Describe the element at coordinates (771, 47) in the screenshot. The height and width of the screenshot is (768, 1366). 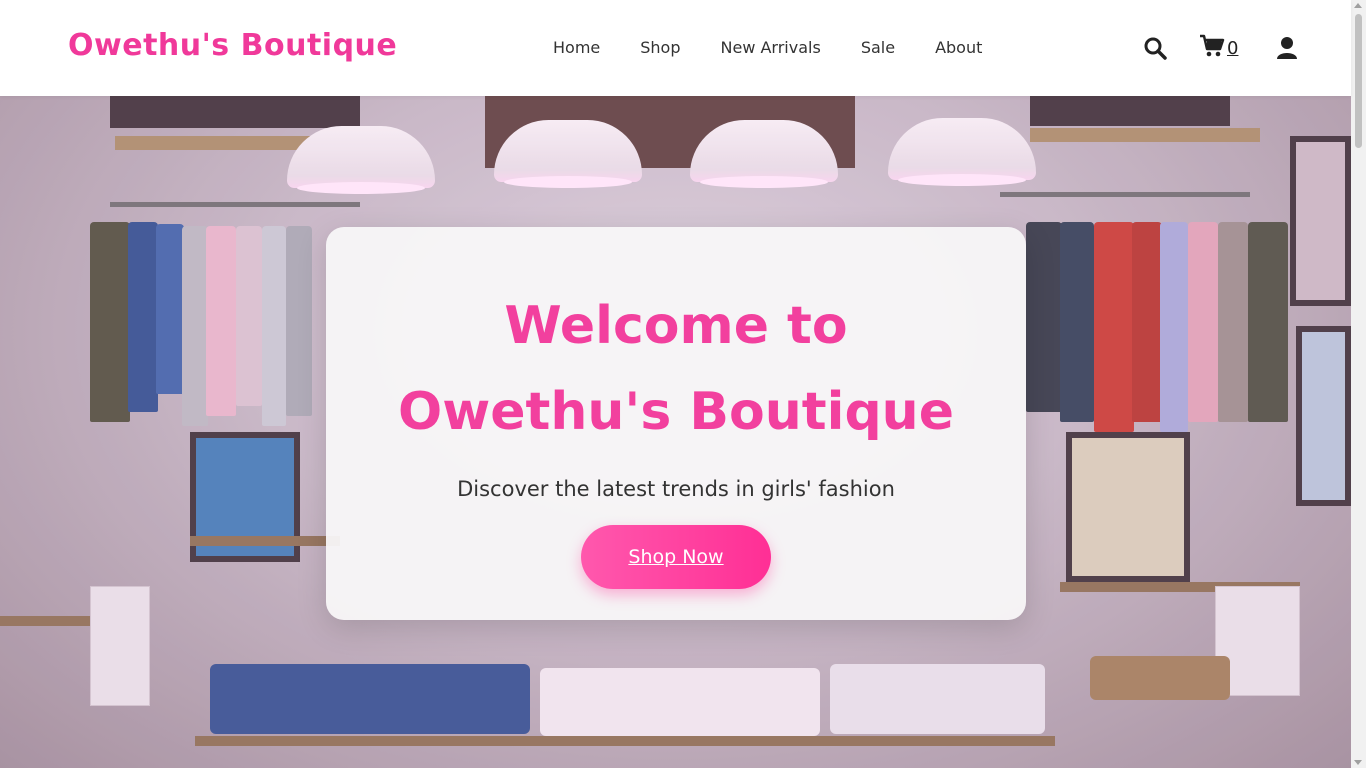
I see `nav-new-arrivals: New Arrivals` at that location.